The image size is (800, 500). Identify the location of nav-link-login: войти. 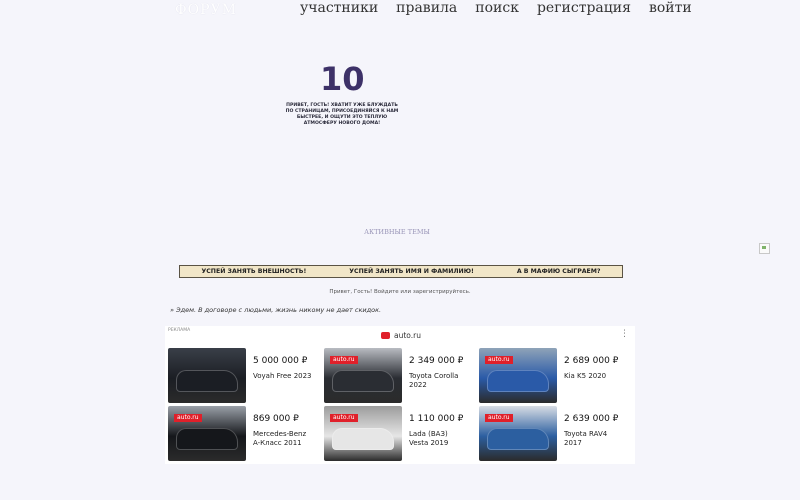
(670, 8).